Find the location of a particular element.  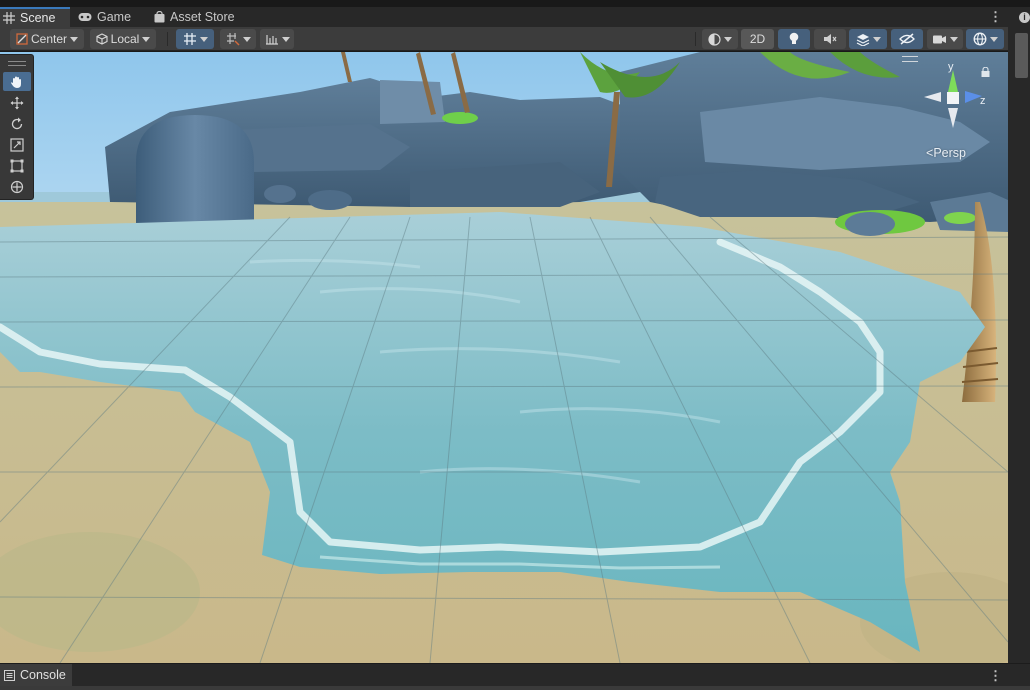

inspector-panel-edge is located at coordinates (1019, 335).